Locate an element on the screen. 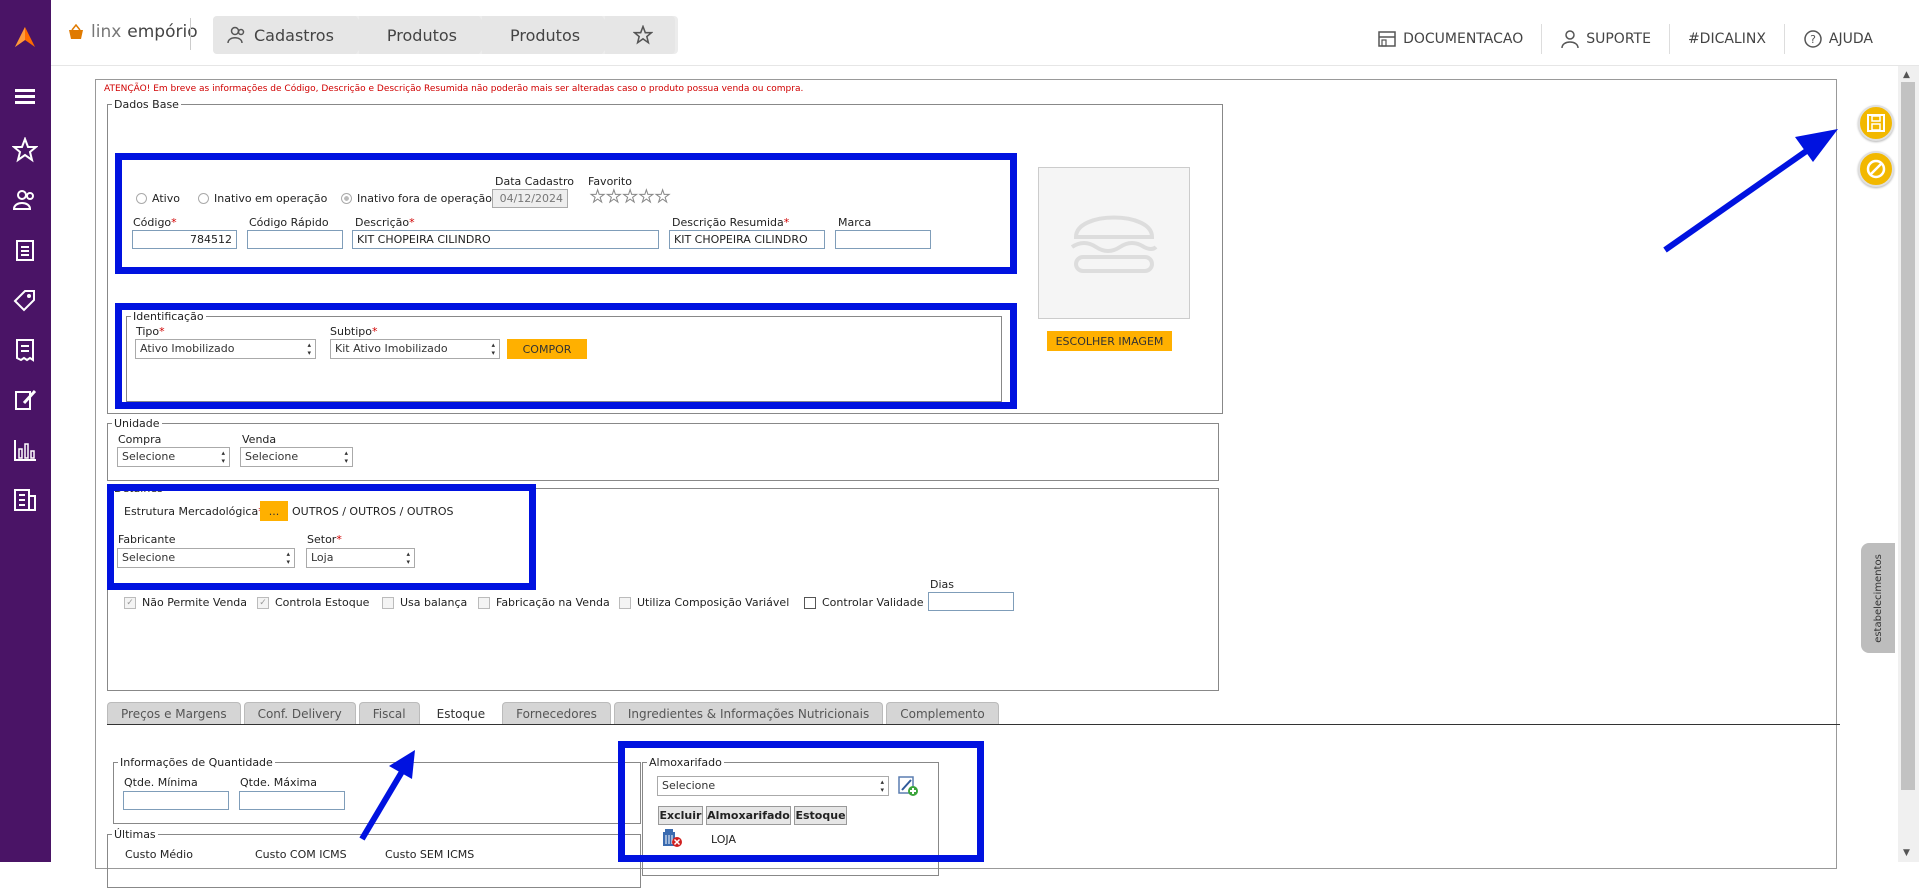 The height and width of the screenshot is (888, 1919). breadcrumb-produtos: Produtos is located at coordinates (426, 35).